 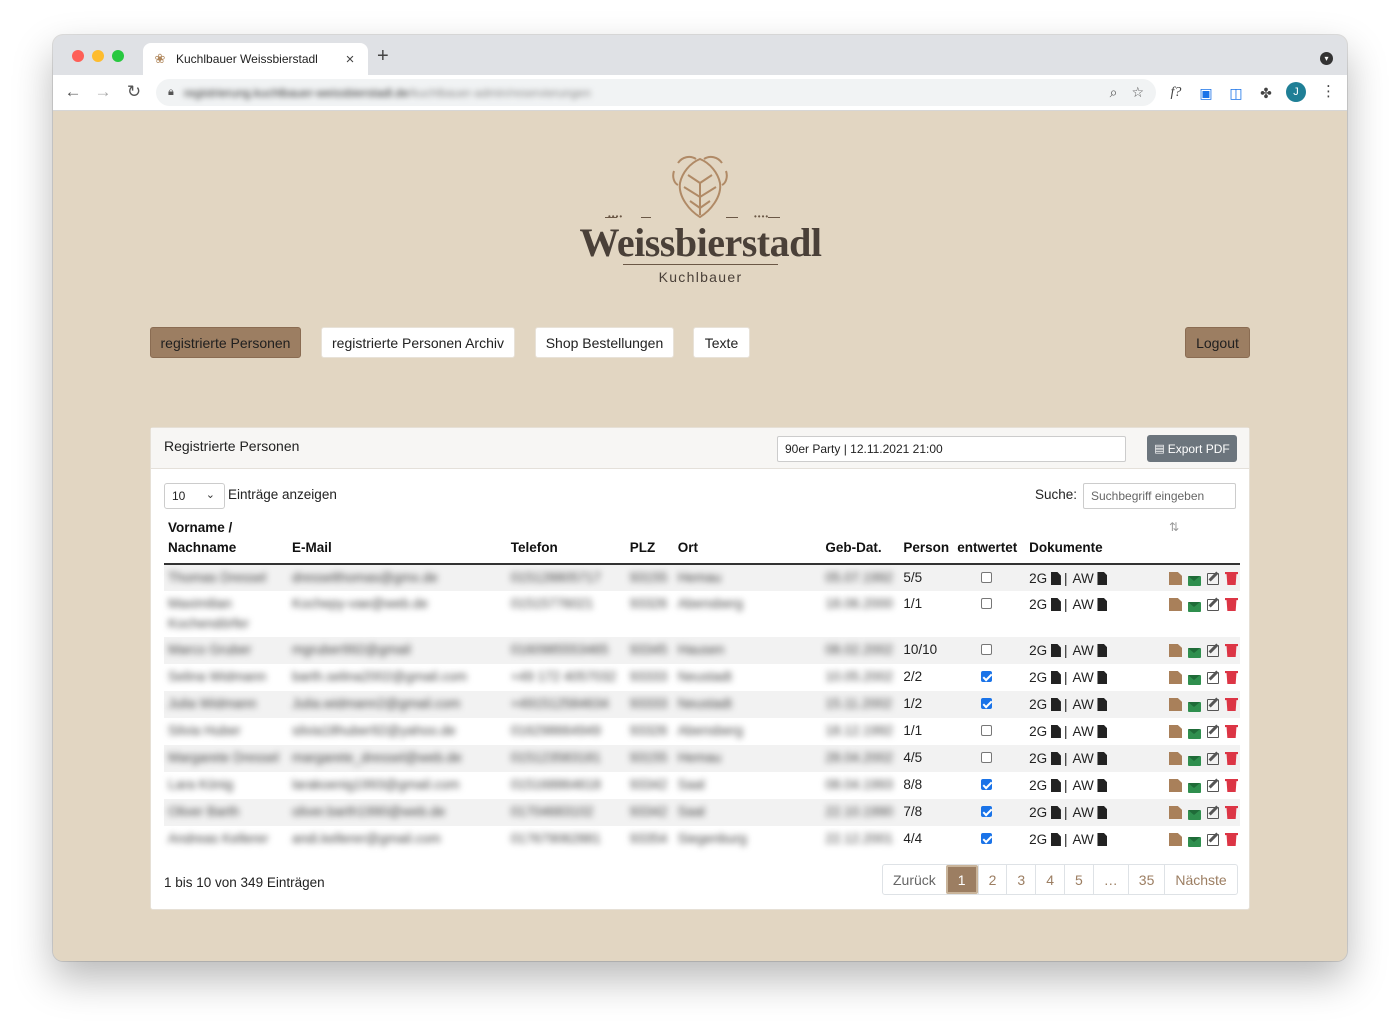 What do you see at coordinates (1200, 879) in the screenshot?
I see `pagination-next: Nächste` at bounding box center [1200, 879].